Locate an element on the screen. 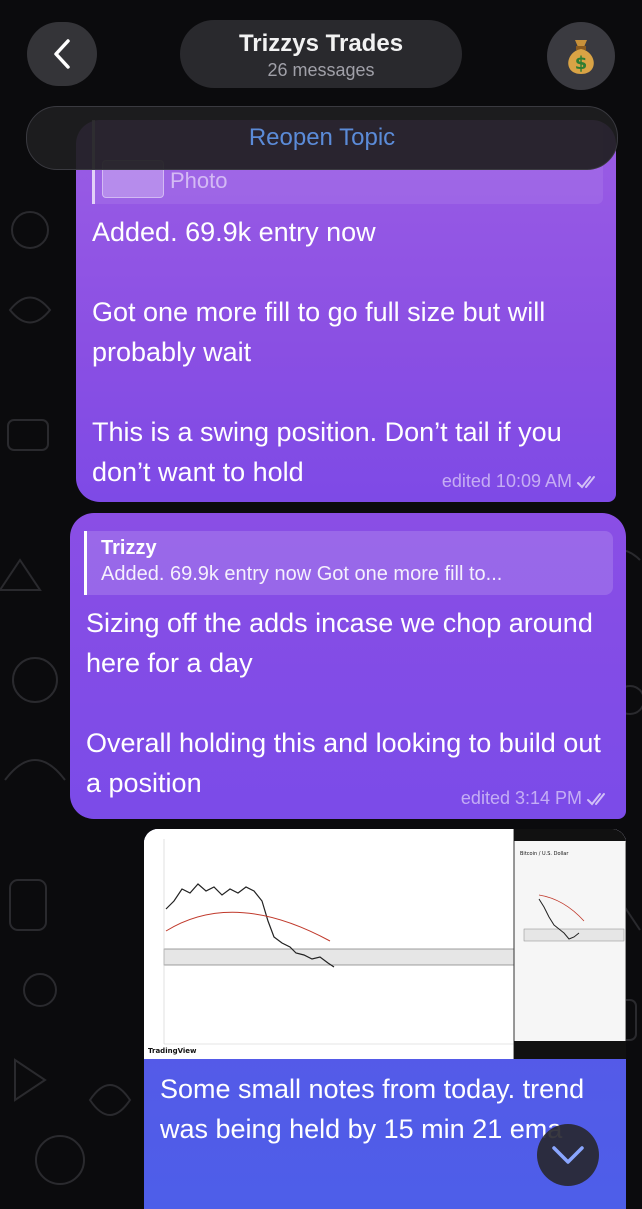  message-meta: edited 10:09 AM is located at coordinates (522, 481).